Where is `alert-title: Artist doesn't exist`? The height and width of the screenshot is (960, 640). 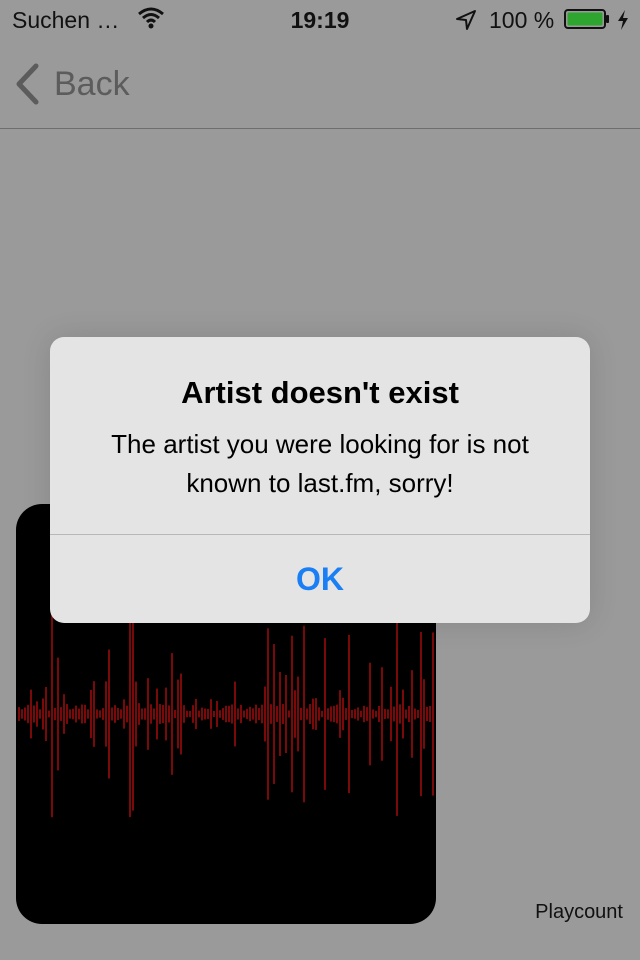
alert-title: Artist doesn't exist is located at coordinates (320, 392).